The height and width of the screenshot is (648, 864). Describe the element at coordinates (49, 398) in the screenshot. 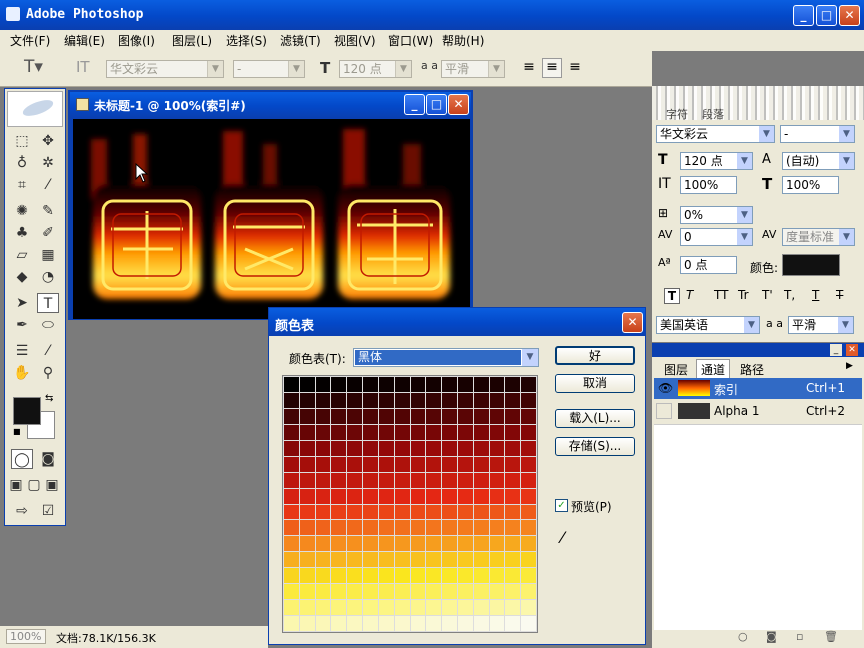

I see `swap-colors-icon: ⇆` at that location.